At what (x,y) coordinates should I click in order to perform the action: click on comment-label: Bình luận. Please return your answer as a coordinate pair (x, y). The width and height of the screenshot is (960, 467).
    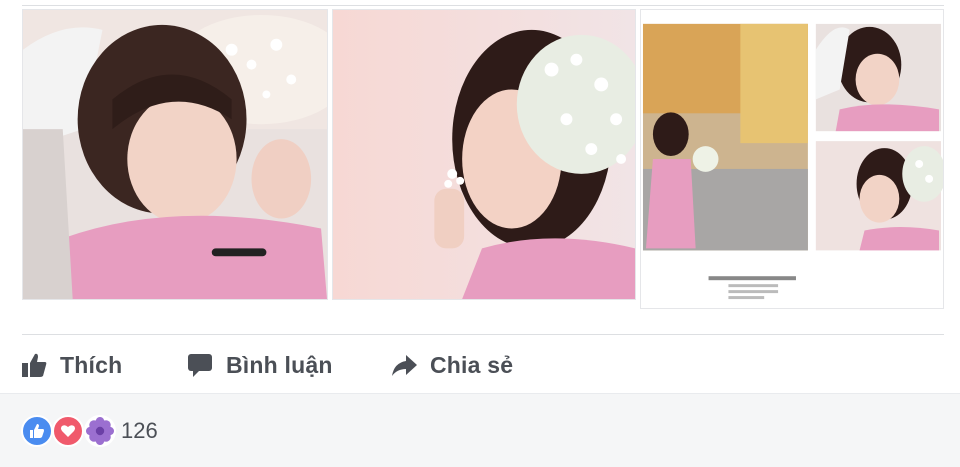
    Looking at the image, I should click on (279, 364).